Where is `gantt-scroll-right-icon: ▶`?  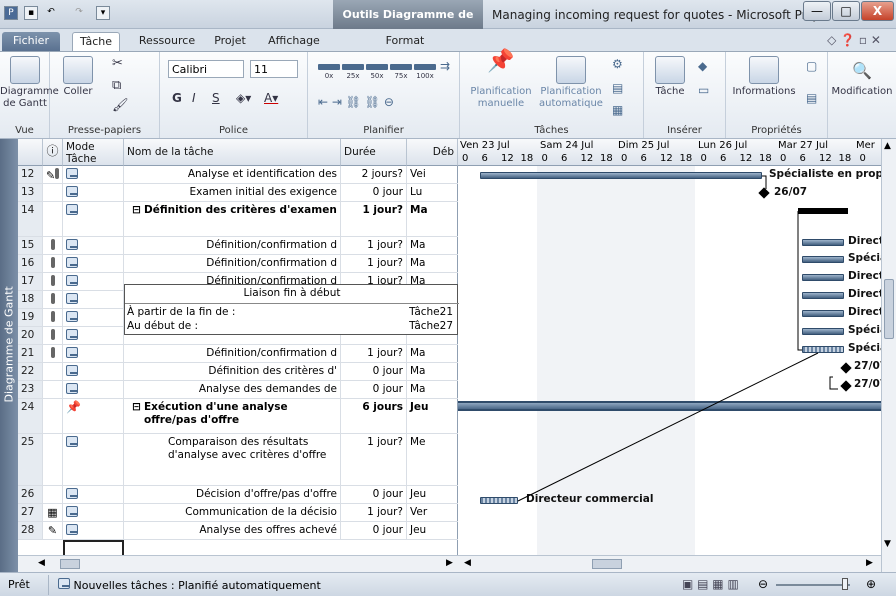 gantt-scroll-right-icon: ▶ is located at coordinates (869, 563).